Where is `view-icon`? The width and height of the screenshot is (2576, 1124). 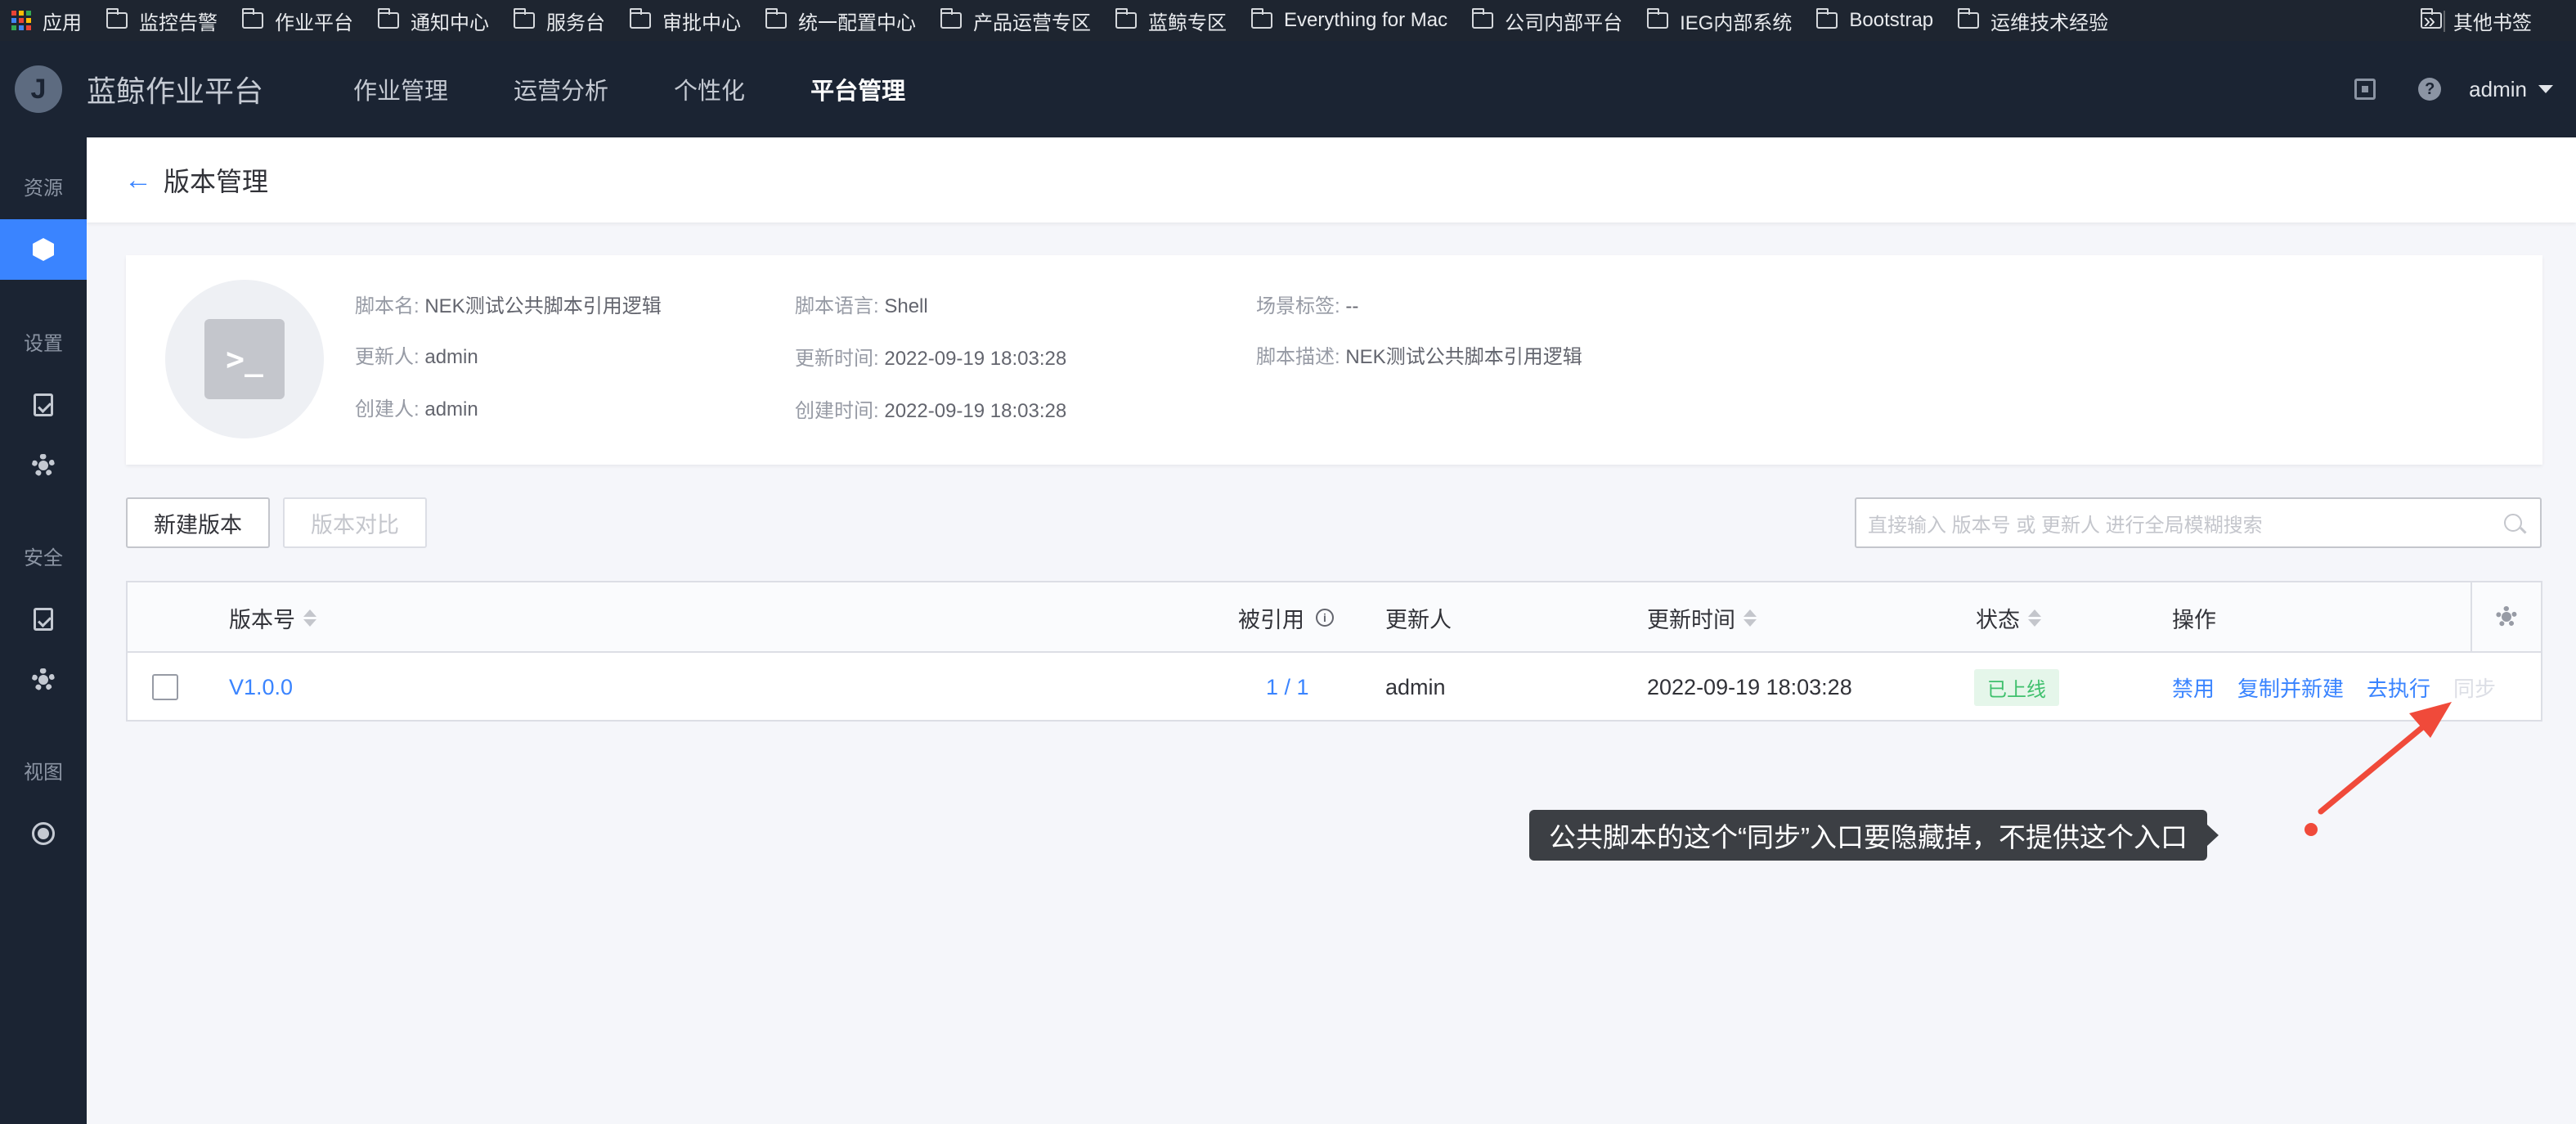 view-icon is located at coordinates (43, 833).